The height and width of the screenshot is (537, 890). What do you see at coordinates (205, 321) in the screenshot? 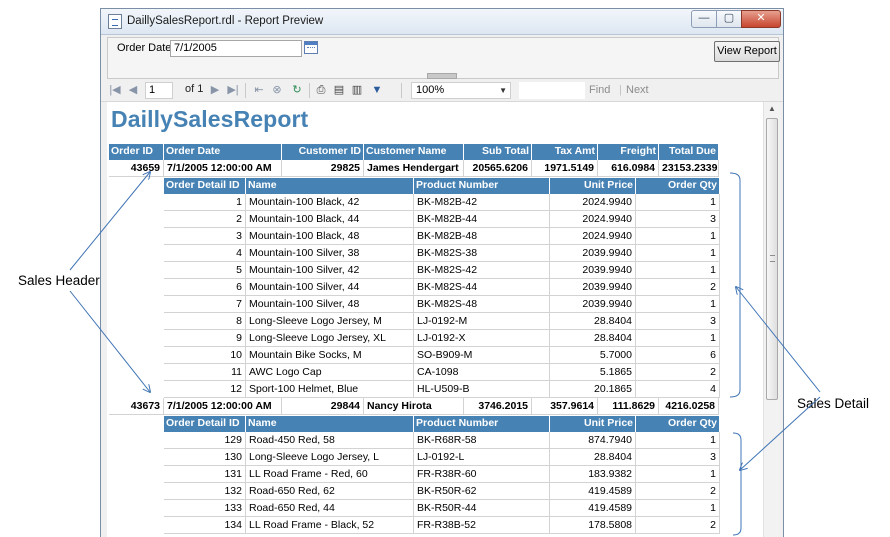
I see `detail-row-cell: 8` at bounding box center [205, 321].